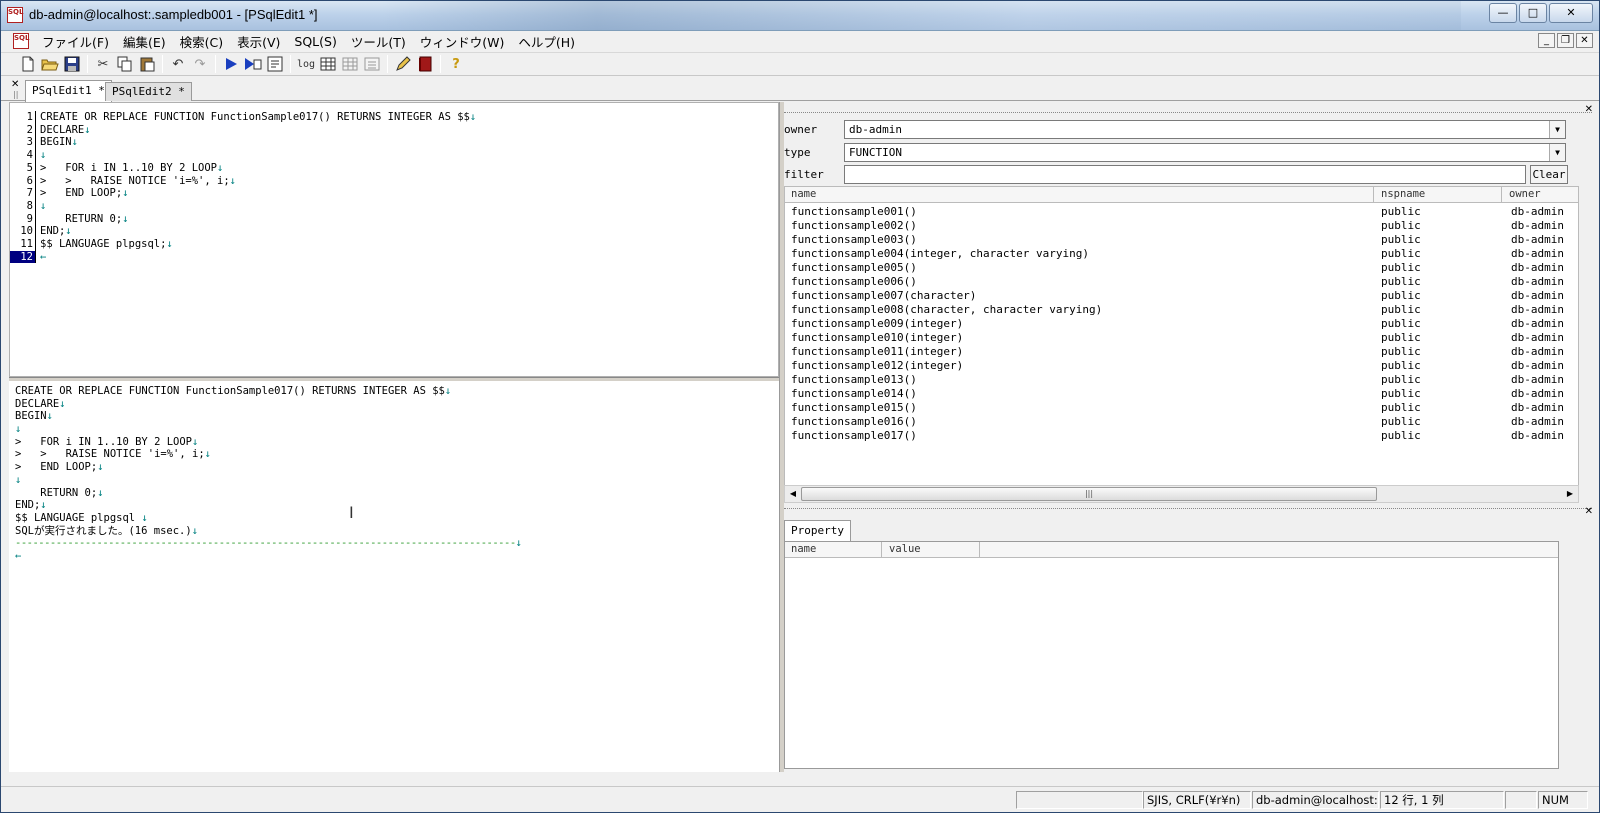  What do you see at coordinates (75, 41) in the screenshot?
I see `menu-file: ファイル(F)` at bounding box center [75, 41].